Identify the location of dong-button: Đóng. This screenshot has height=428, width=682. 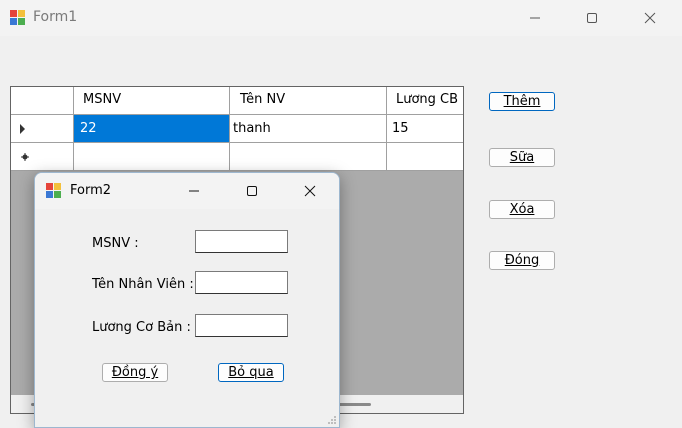
(522, 260).